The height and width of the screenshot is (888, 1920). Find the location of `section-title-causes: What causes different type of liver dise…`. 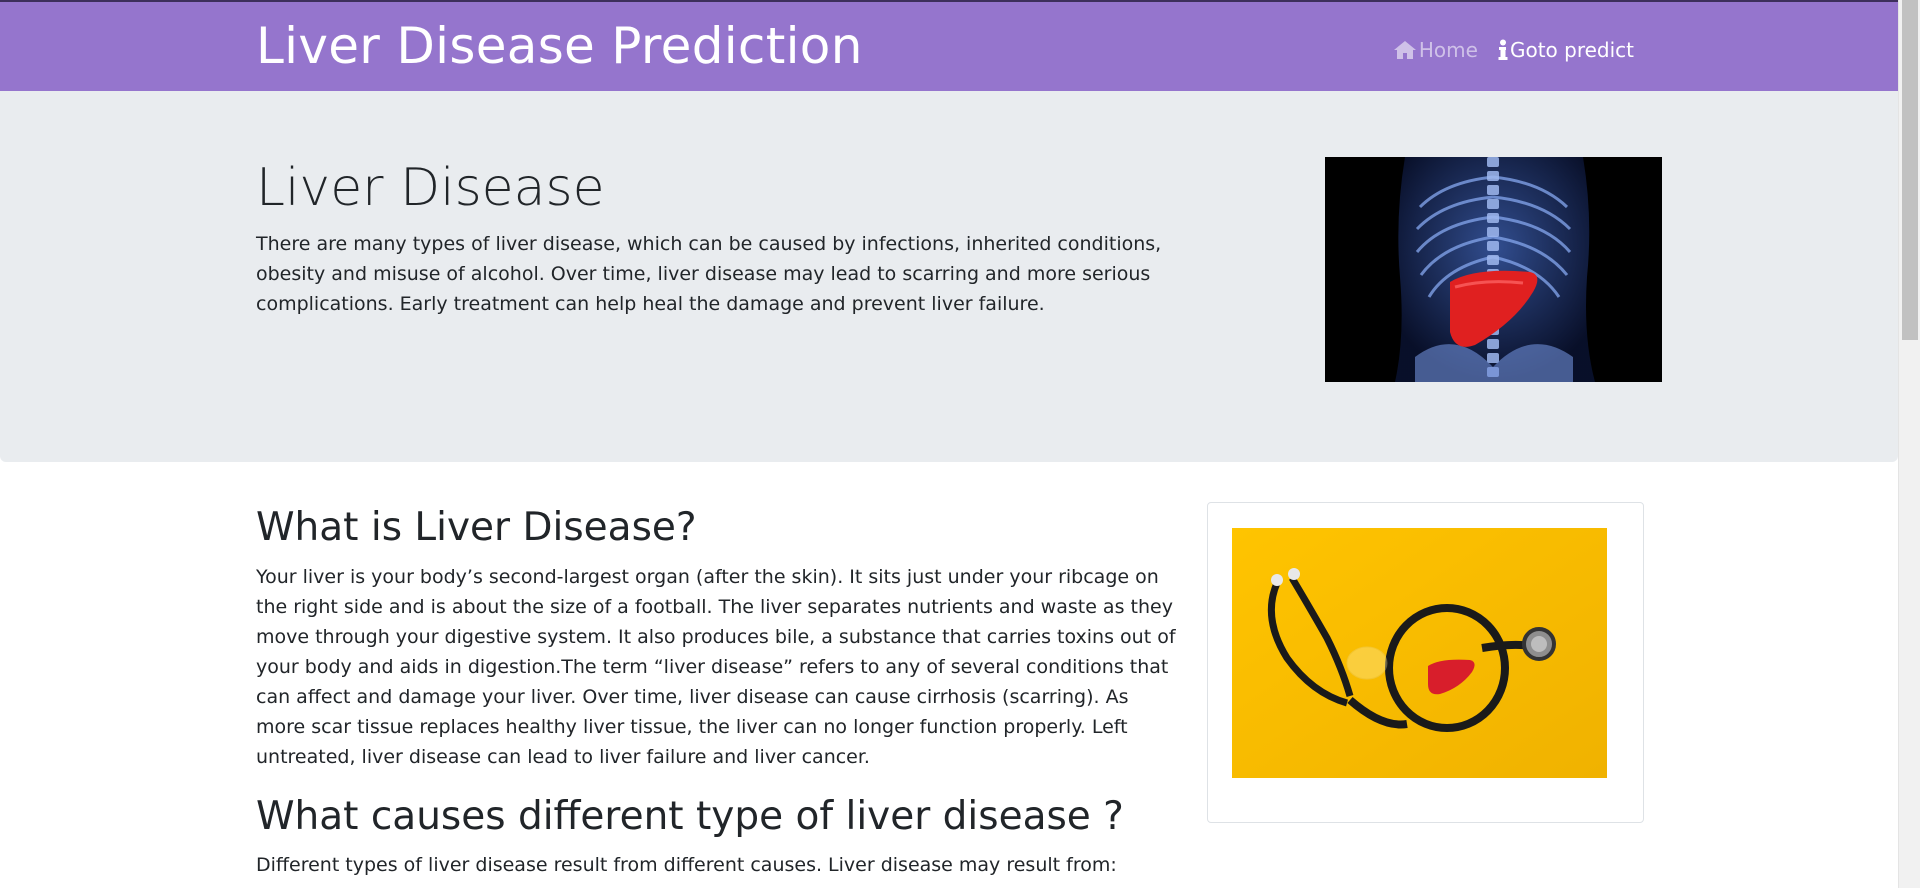

section-title-causes: What causes different type of liver dise… is located at coordinates (690, 816).